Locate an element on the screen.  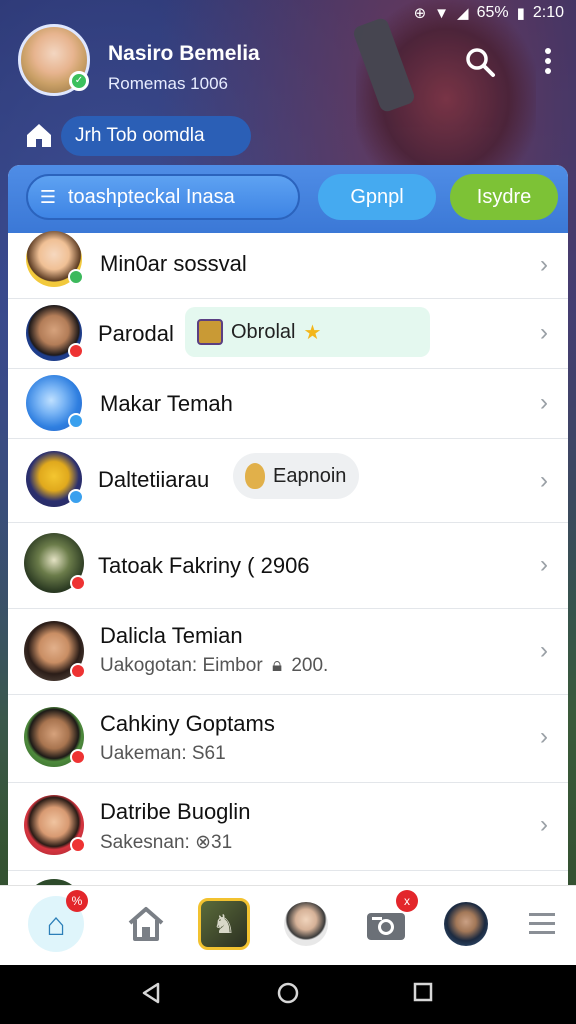
row-title: Makar Temah is located at coordinates (166, 403).